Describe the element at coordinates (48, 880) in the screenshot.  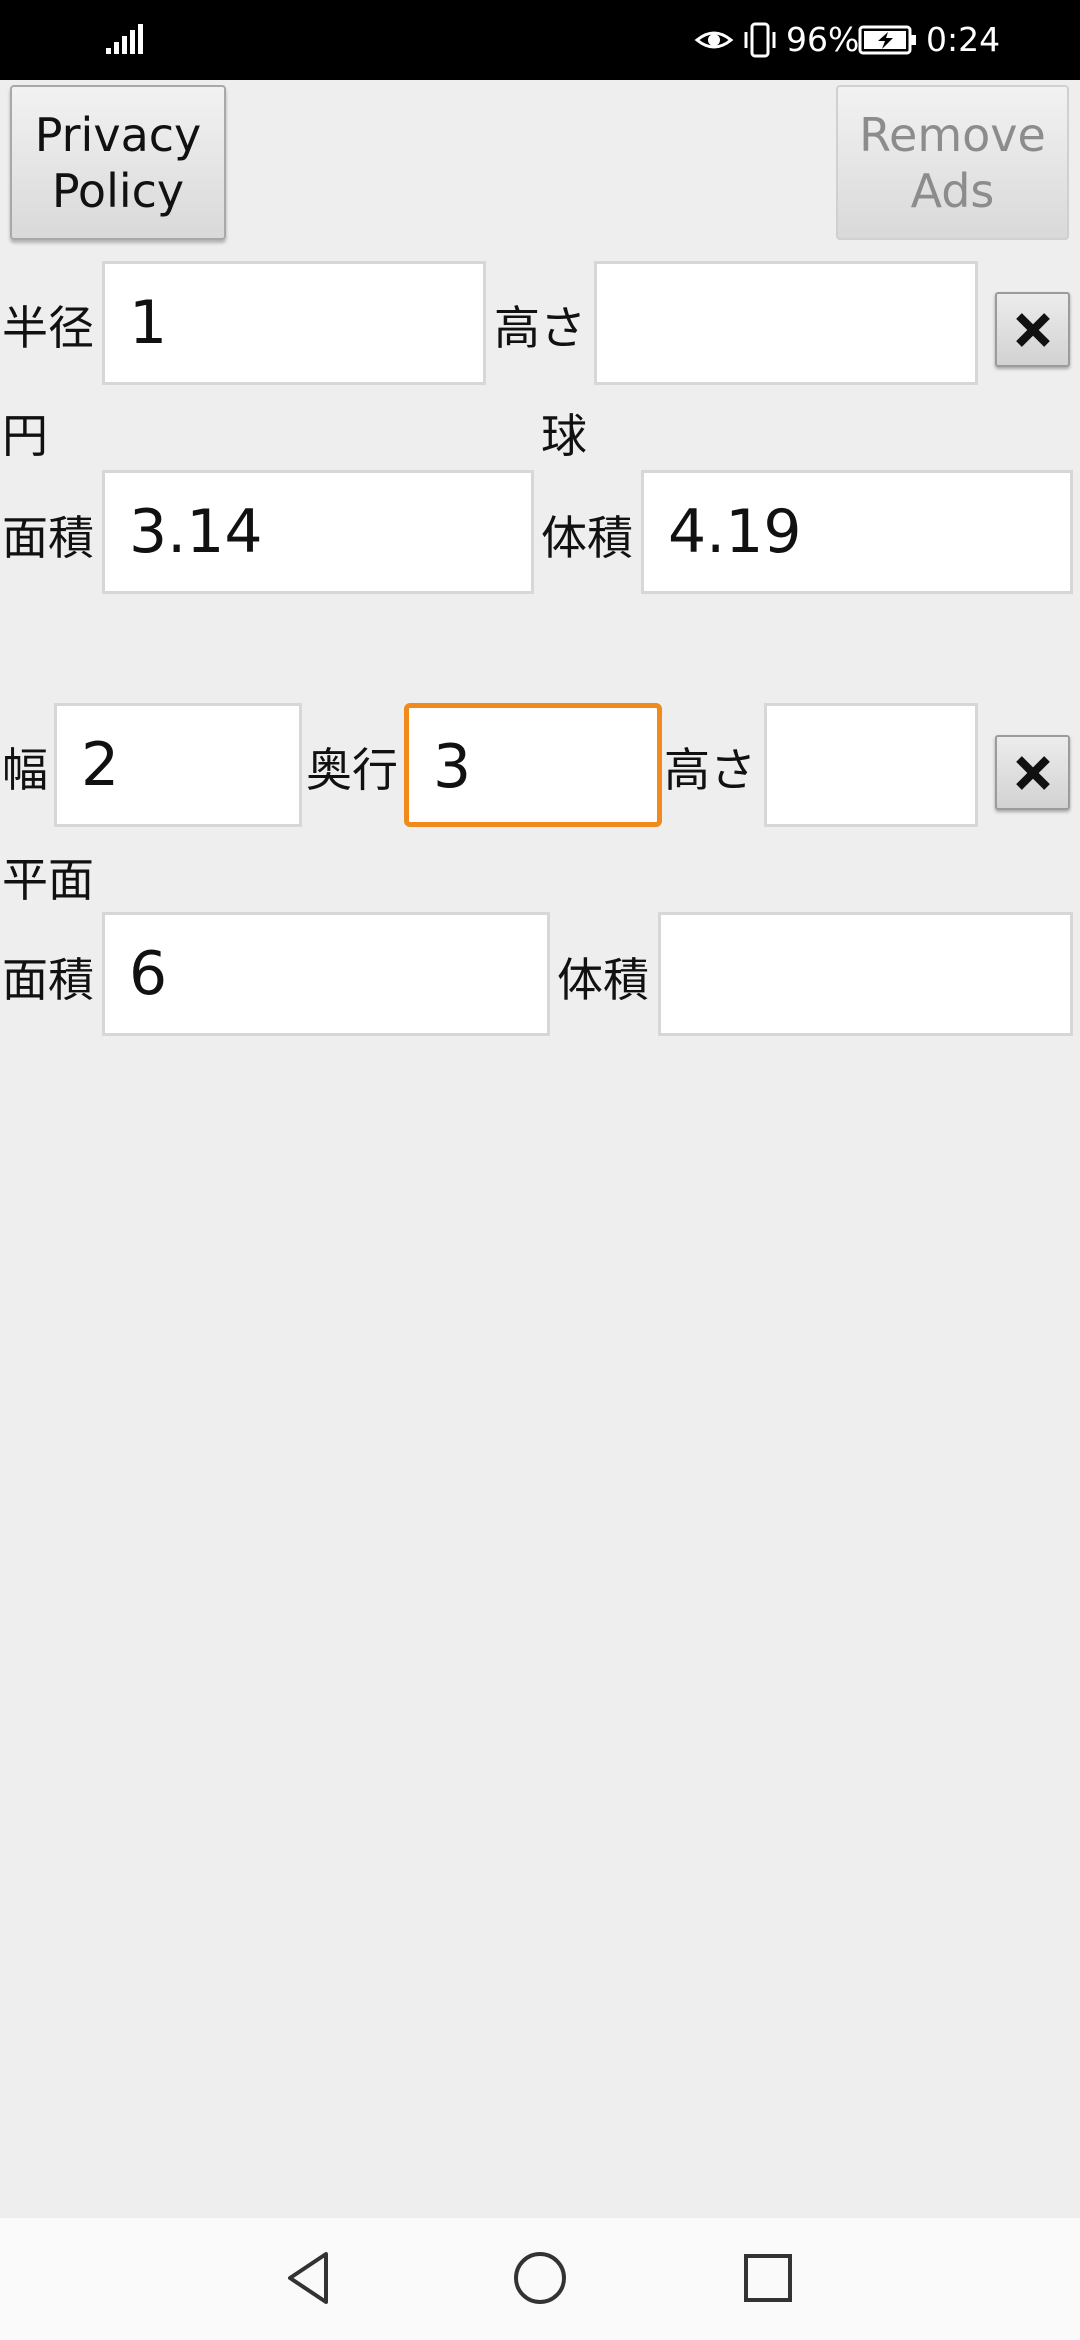
I see `plane-label: 平面` at that location.